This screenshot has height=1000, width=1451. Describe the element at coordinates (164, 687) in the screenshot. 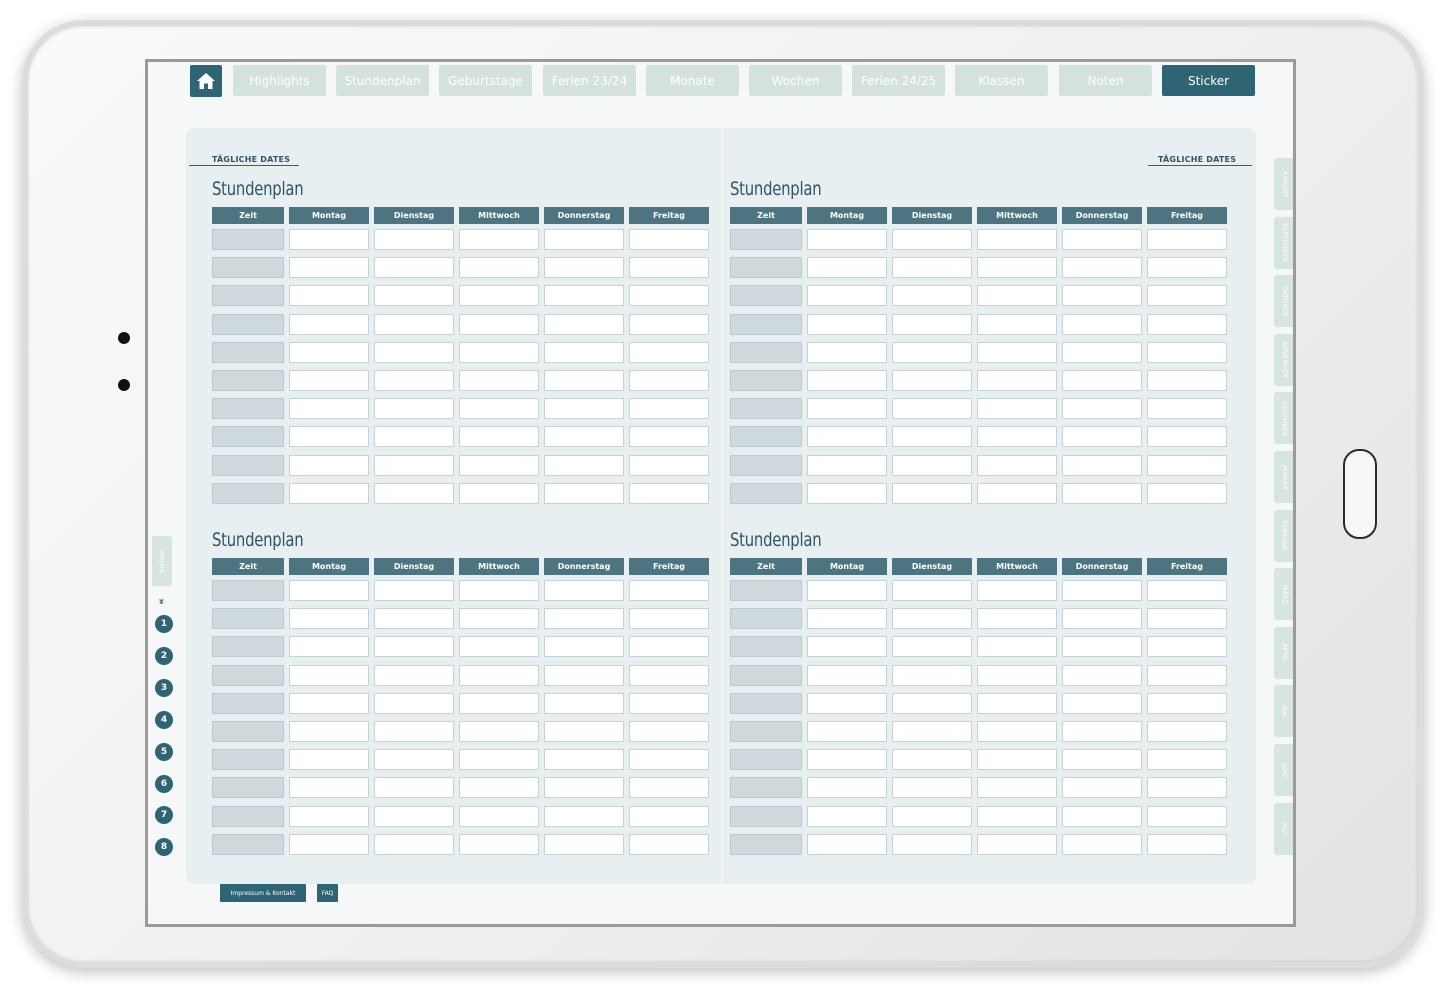

I see `notes-page-3-button: 3` at that location.